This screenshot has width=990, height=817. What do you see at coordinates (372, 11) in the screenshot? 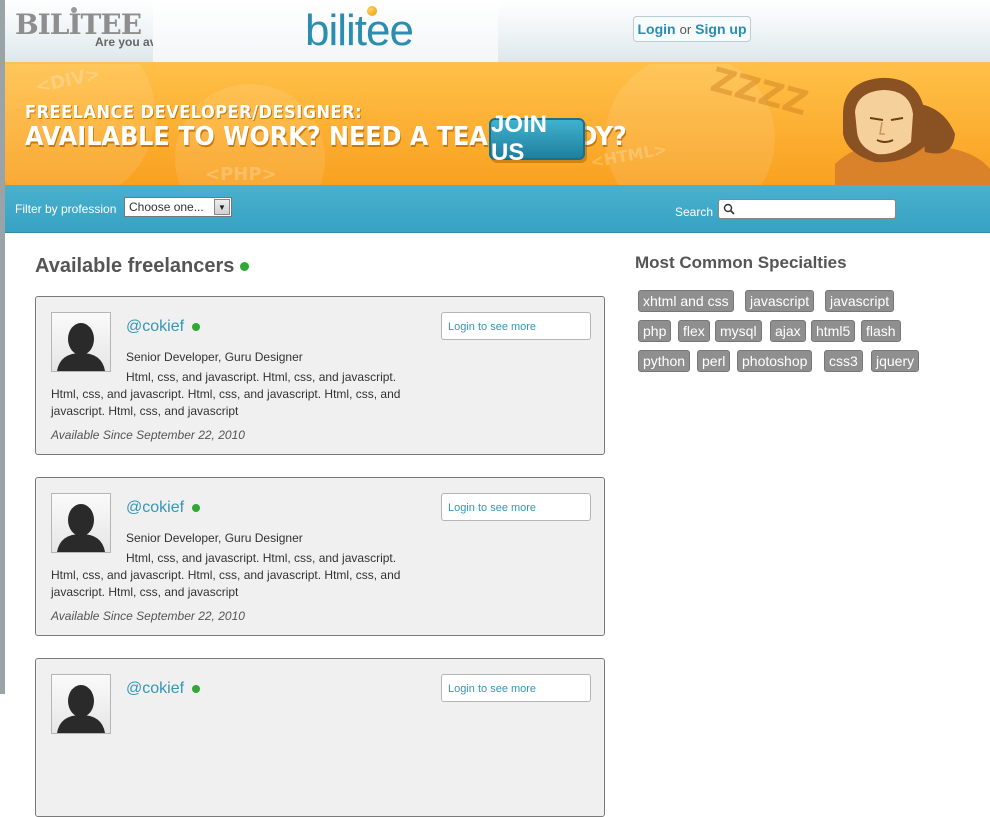
I see `logo-dot-icon` at bounding box center [372, 11].